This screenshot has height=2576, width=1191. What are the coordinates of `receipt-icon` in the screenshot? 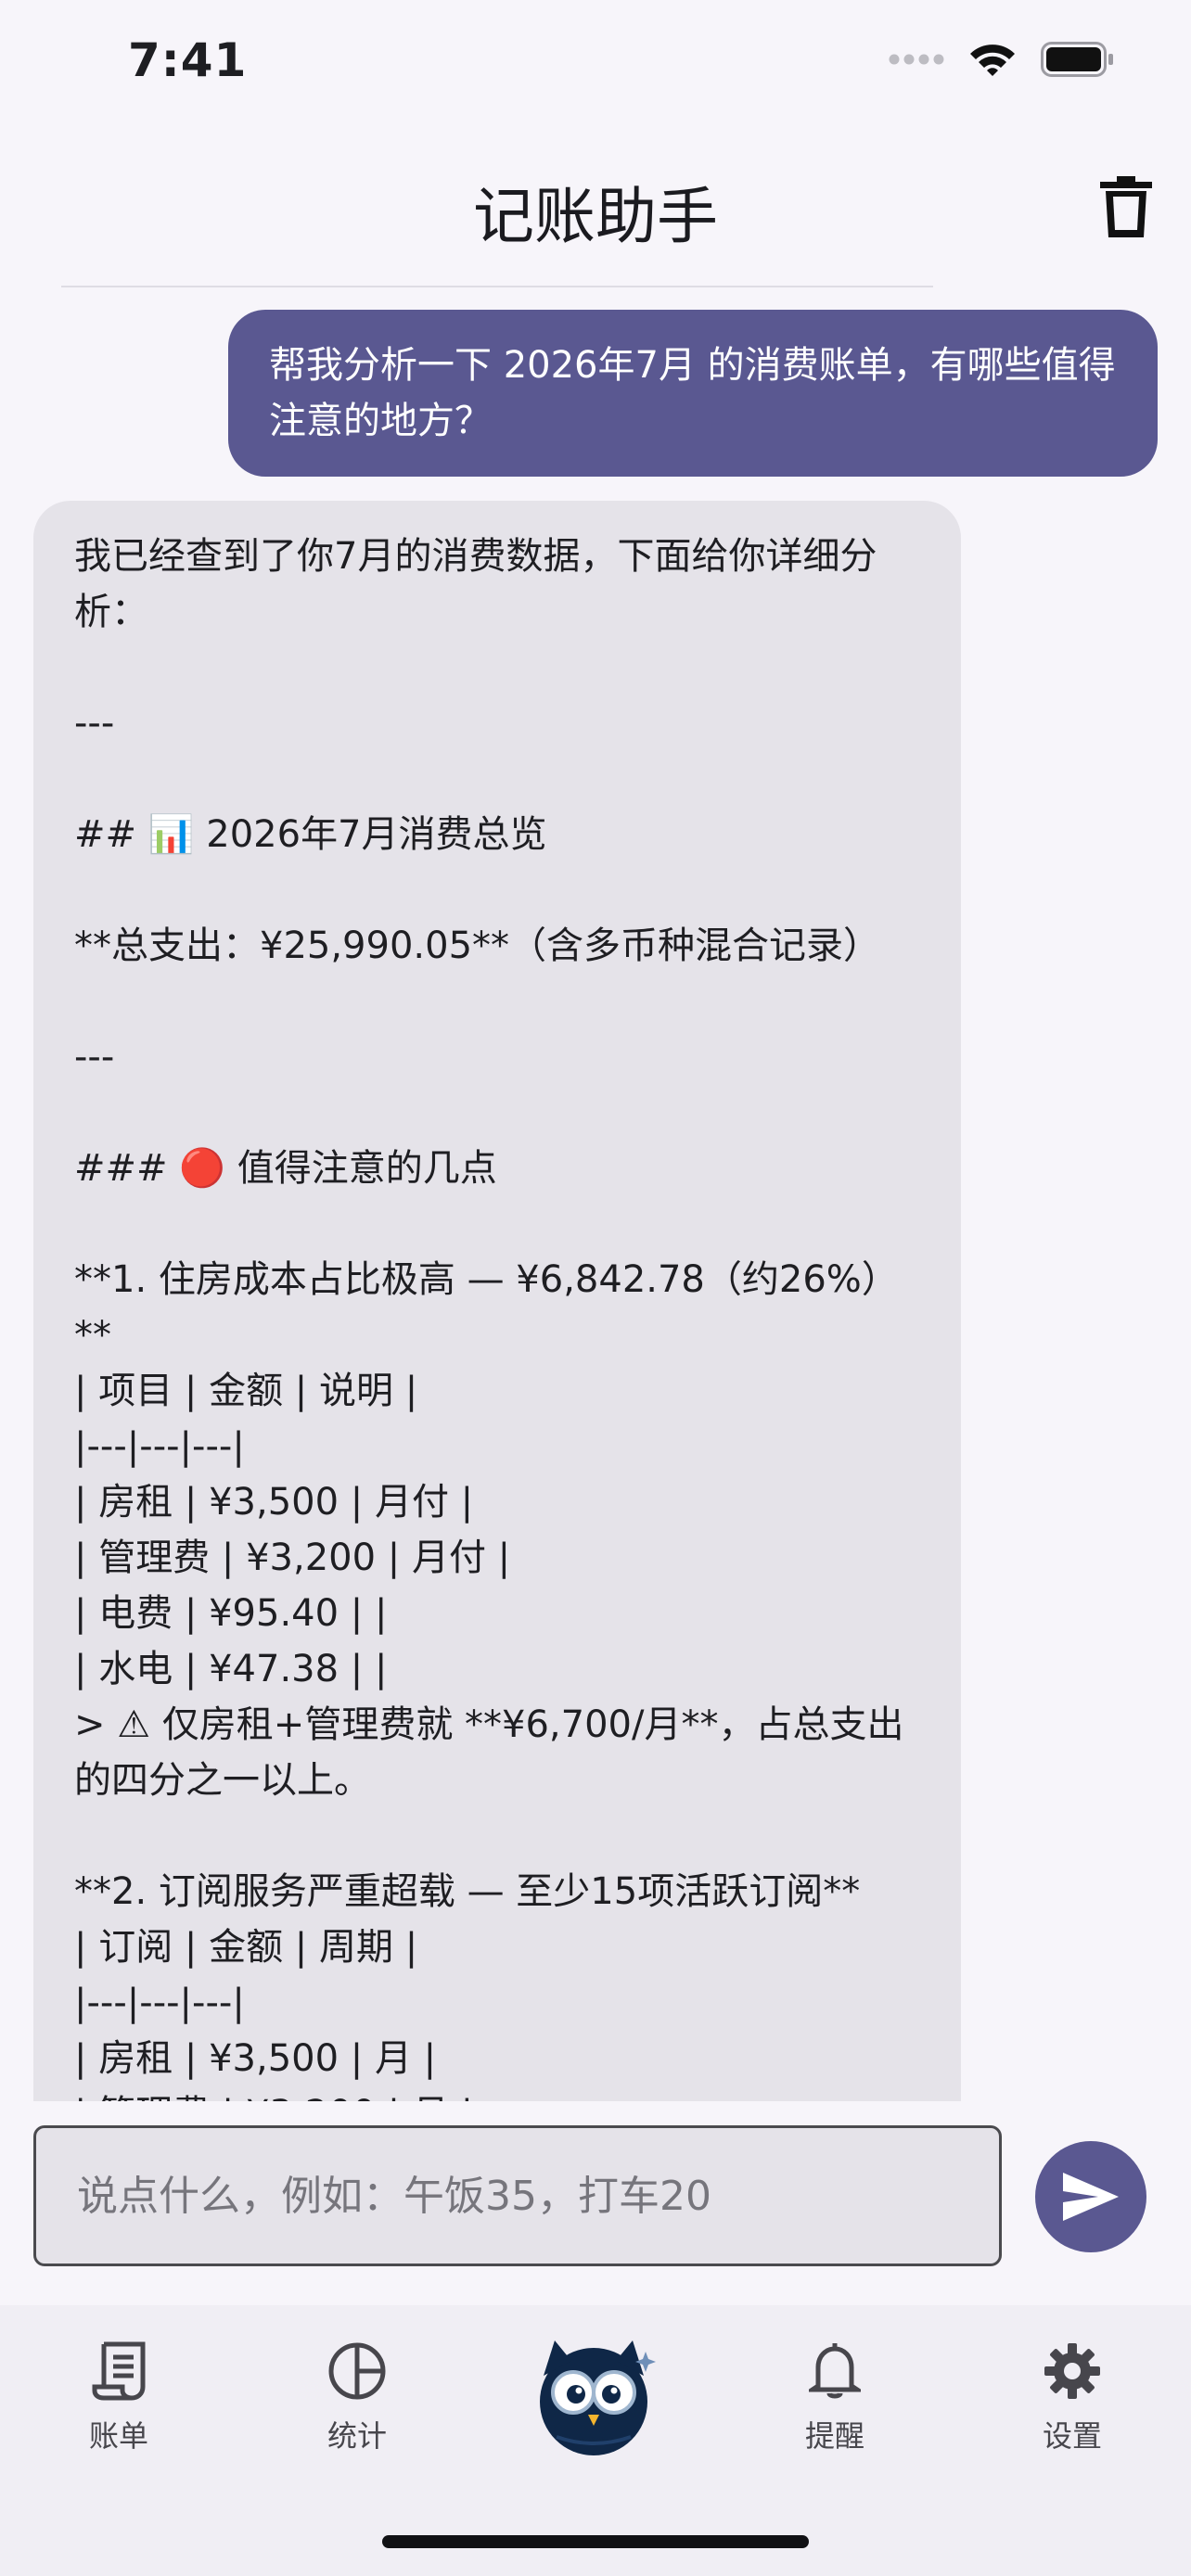 It's located at (118, 2371).